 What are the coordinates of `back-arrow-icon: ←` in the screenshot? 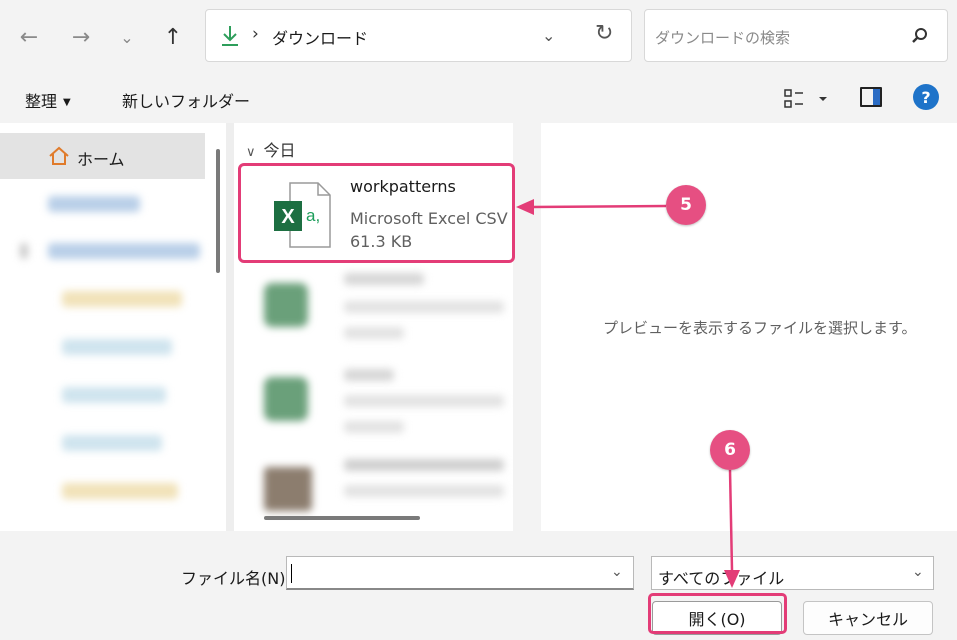 It's located at (29, 37).